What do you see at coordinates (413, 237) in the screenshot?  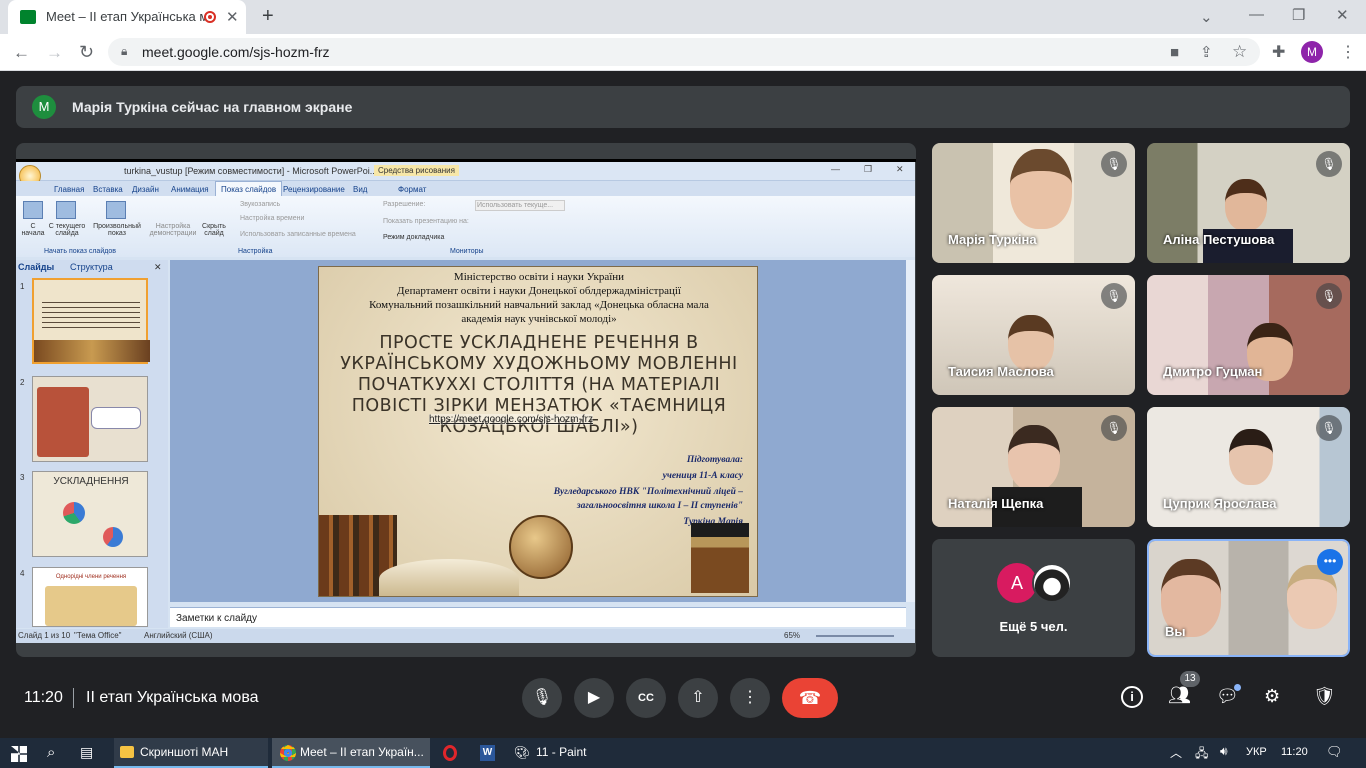 I see `ribbon-presenter-view: Режим докладчика` at bounding box center [413, 237].